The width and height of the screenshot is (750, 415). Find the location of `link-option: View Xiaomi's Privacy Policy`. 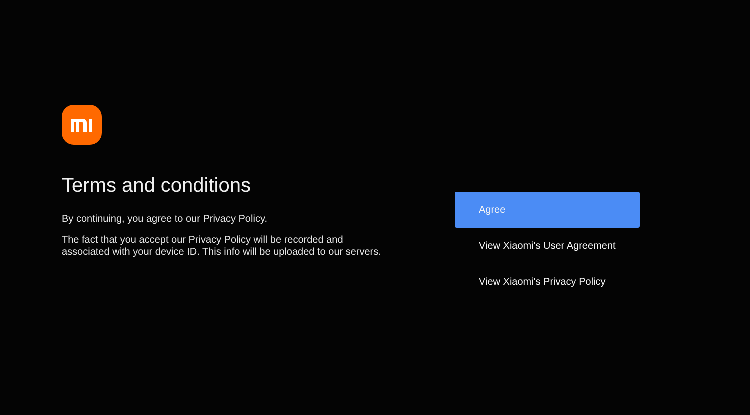

link-option: View Xiaomi's Privacy Policy is located at coordinates (547, 282).